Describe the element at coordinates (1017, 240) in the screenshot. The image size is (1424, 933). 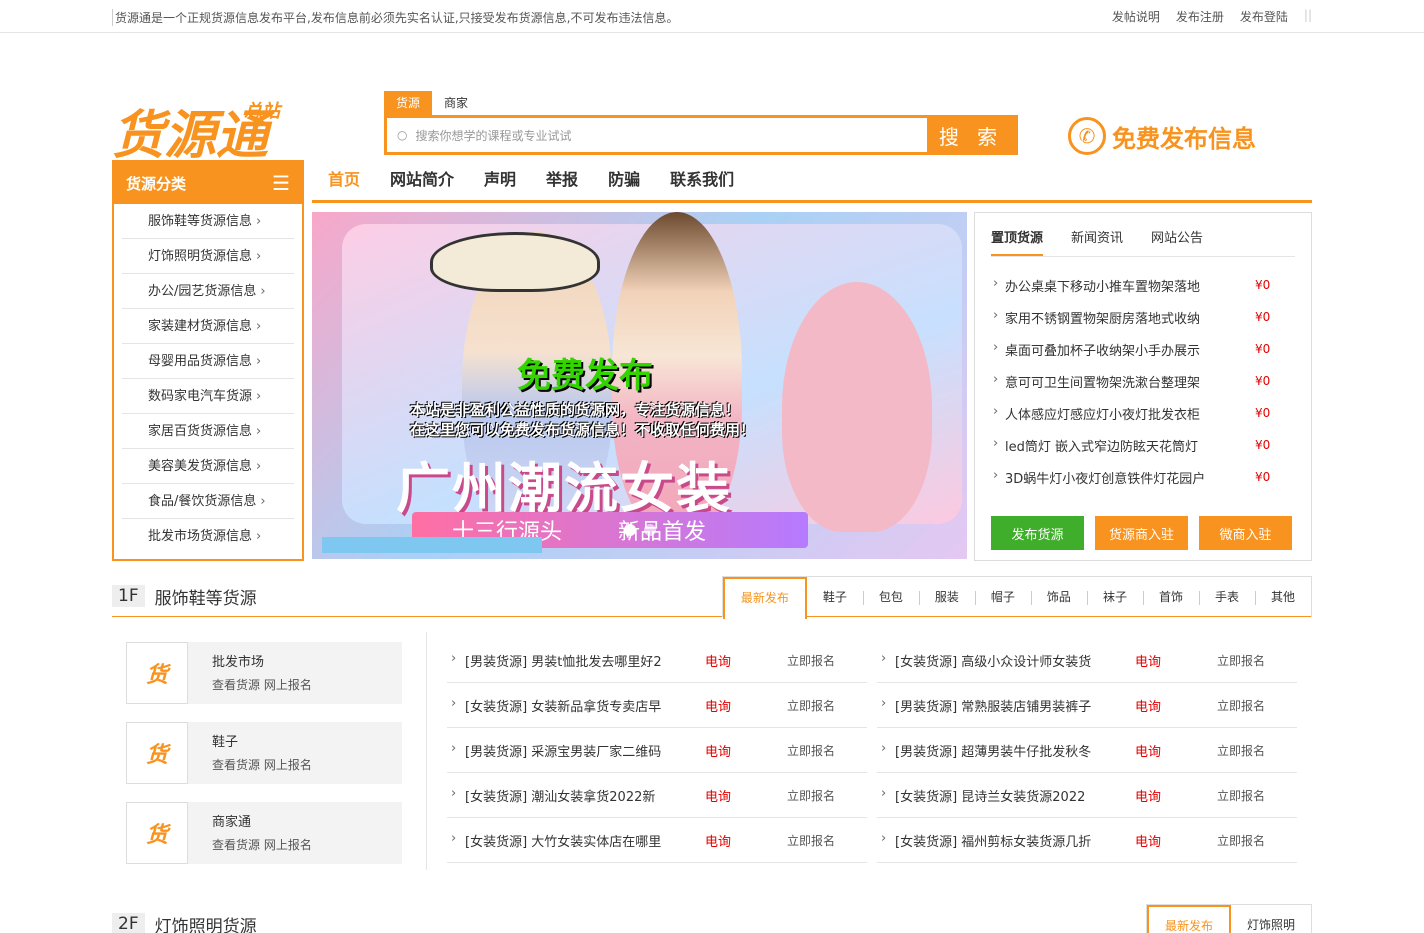
I see `tab-top-goods: 置顶货源` at that location.